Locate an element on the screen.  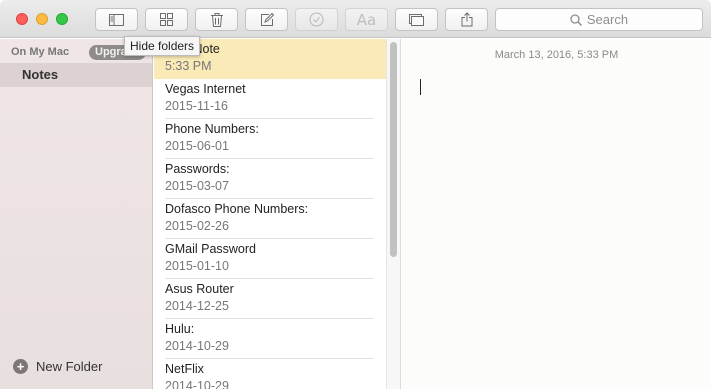
share-icon is located at coordinates (466, 19).